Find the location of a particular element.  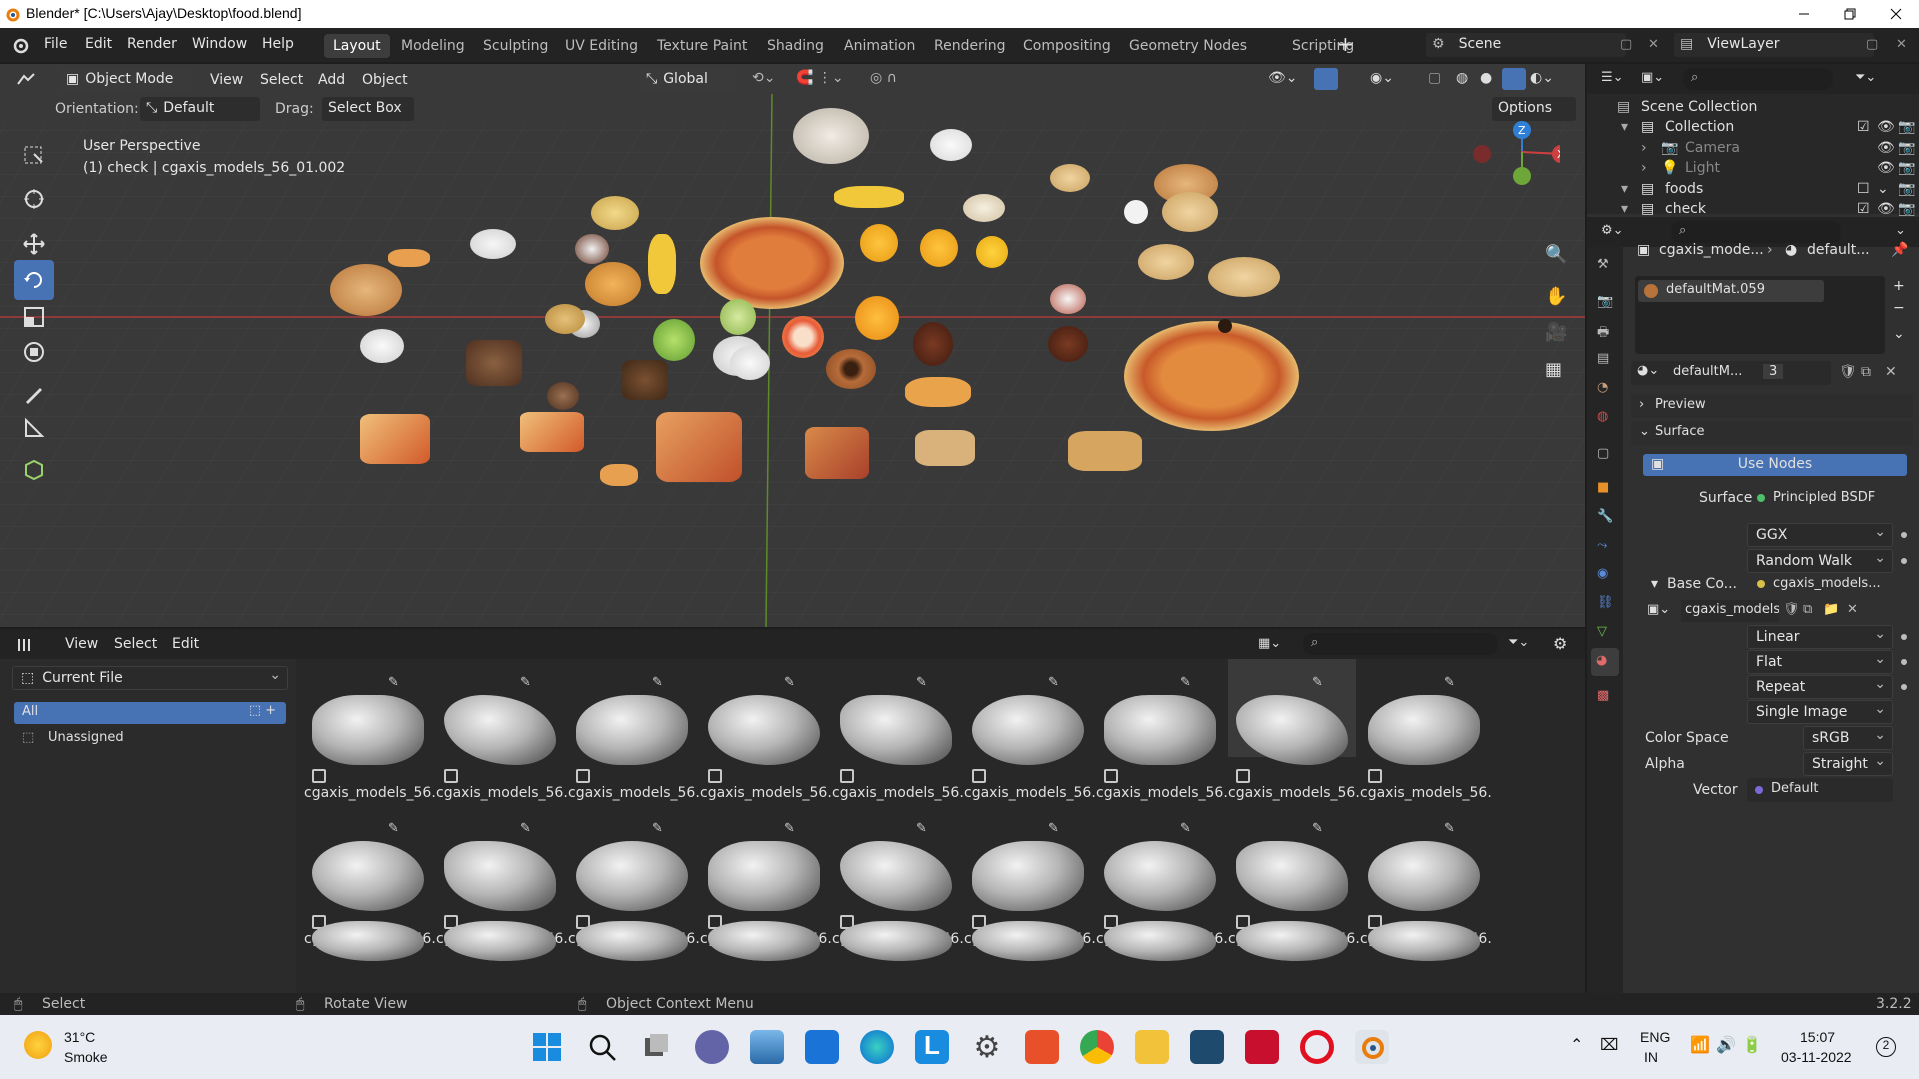

unlink-image-icon: ✕ is located at coordinates (1852, 609).